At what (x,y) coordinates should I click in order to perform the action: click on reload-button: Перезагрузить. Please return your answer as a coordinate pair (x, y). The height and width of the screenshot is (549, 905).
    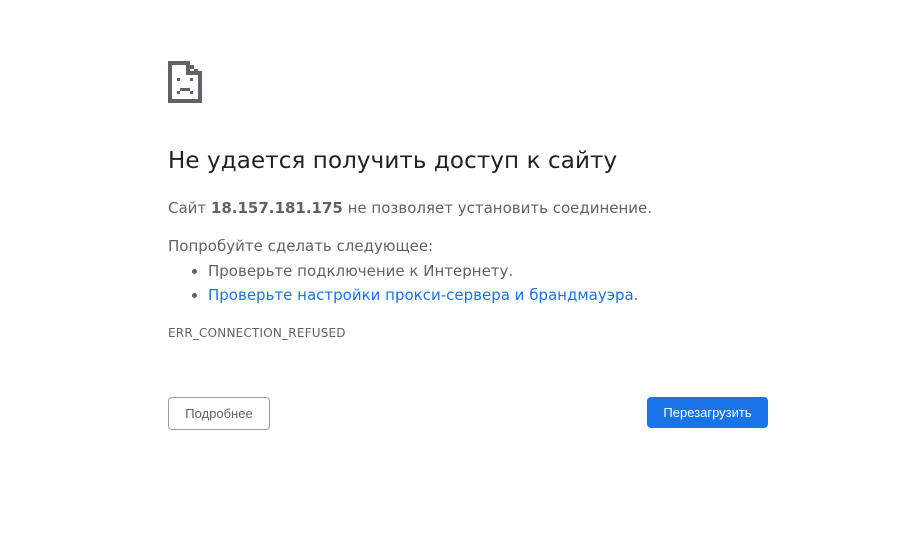
    Looking at the image, I should click on (707, 412).